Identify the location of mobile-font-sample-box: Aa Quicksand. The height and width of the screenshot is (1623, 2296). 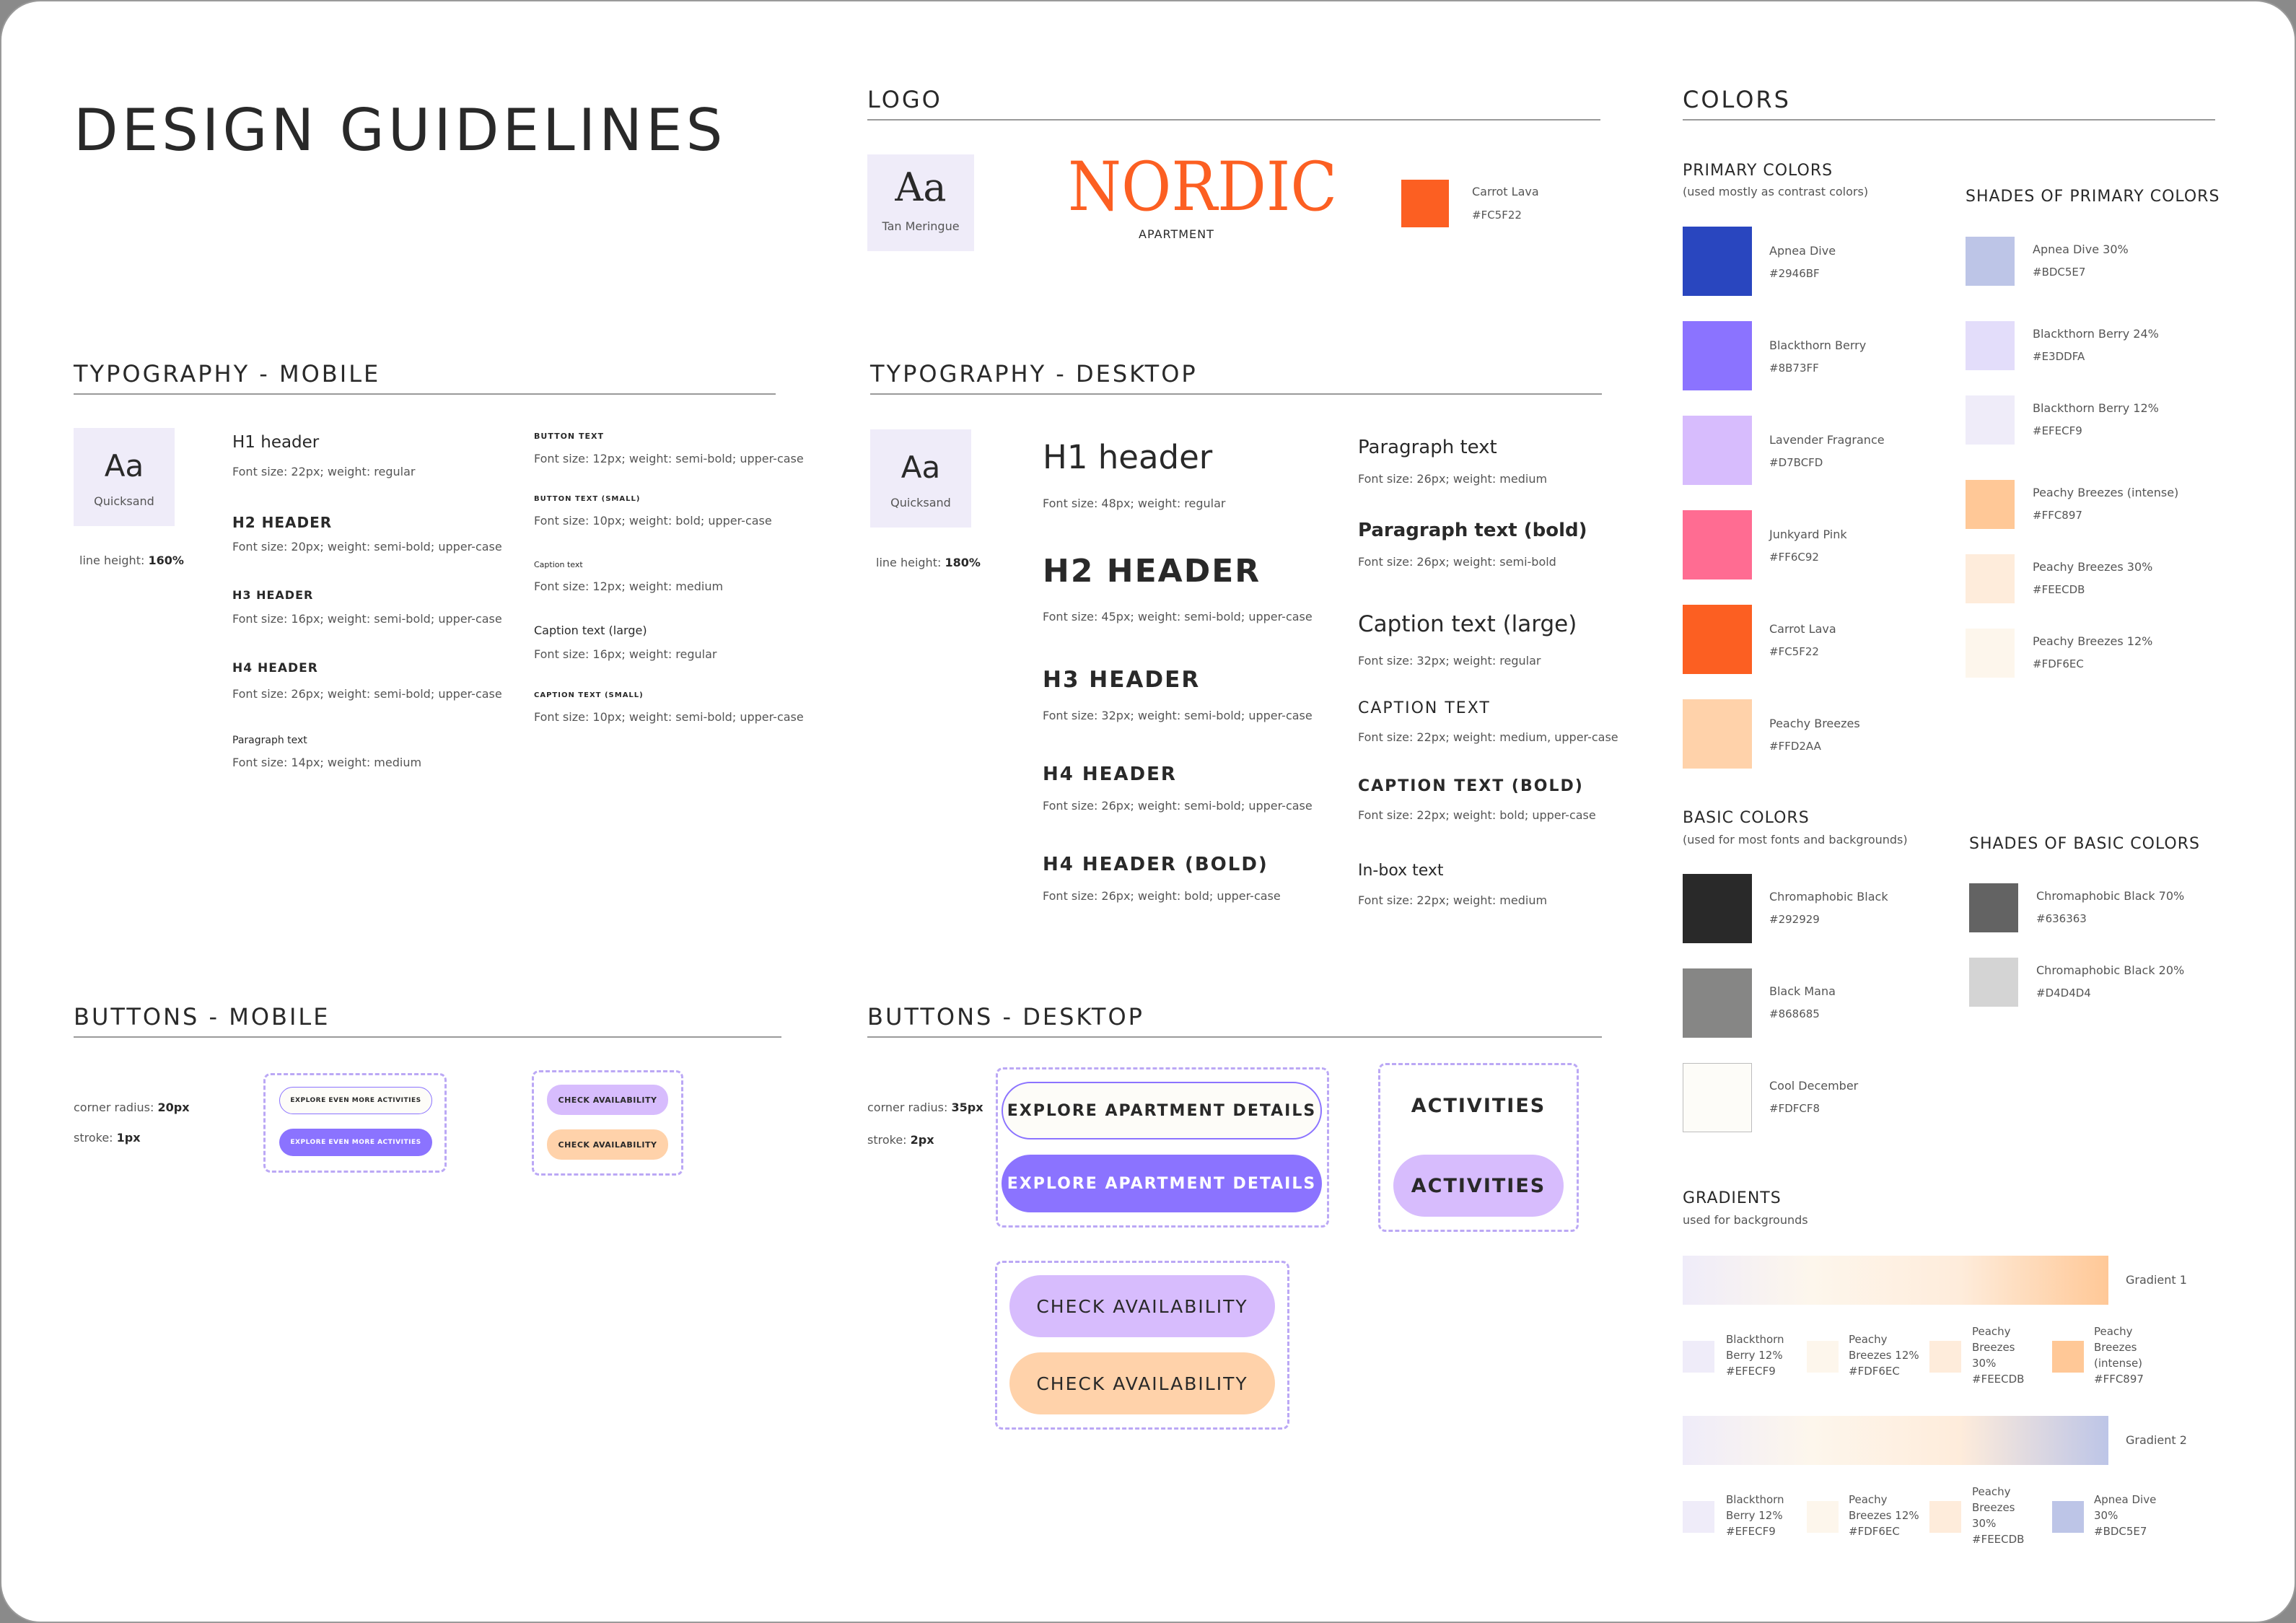
(124, 477).